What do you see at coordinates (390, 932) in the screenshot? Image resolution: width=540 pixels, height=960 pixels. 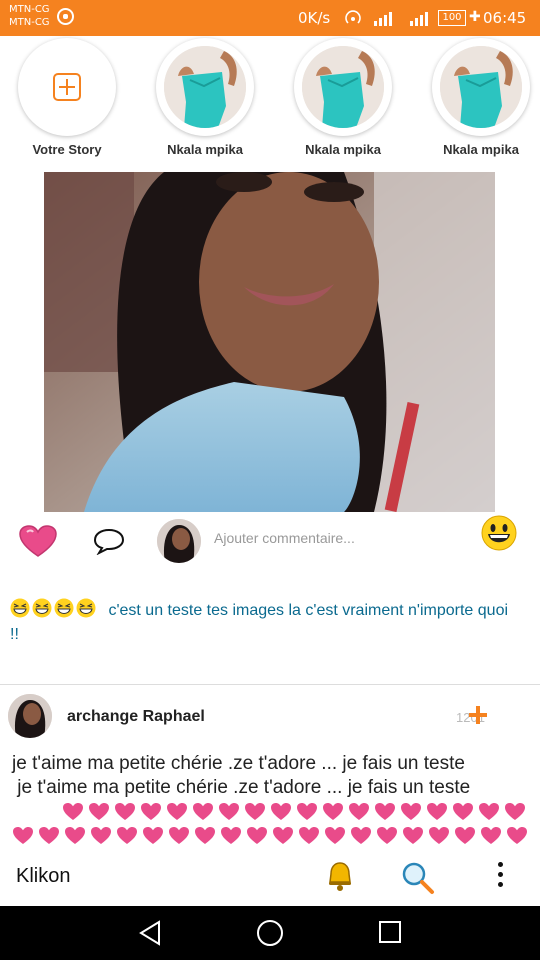 I see `recent-apps-icon` at bounding box center [390, 932].